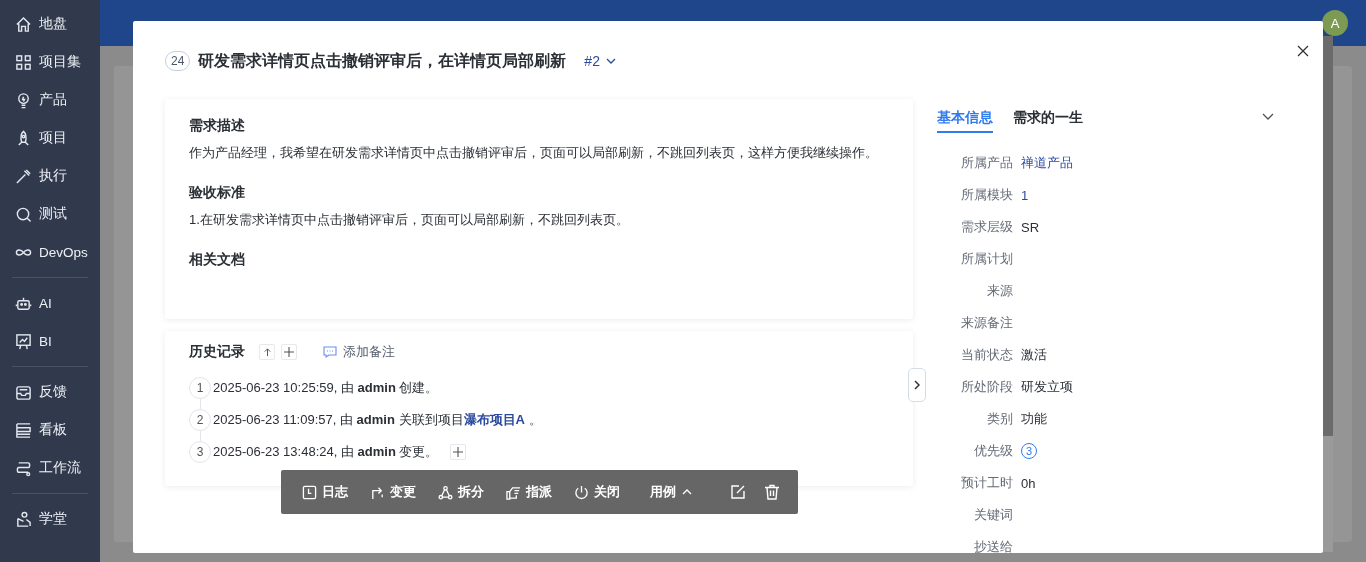  I want to click on toolbar-button: 拆分, so click(461, 492).